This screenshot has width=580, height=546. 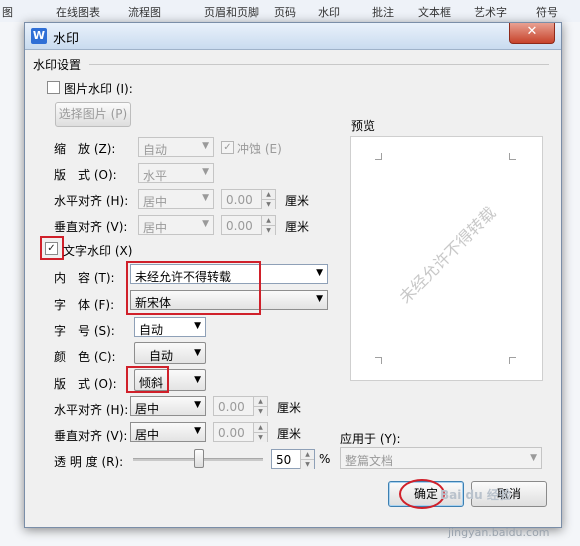 I want to click on group-title: 水印设置, so click(x=57, y=65).